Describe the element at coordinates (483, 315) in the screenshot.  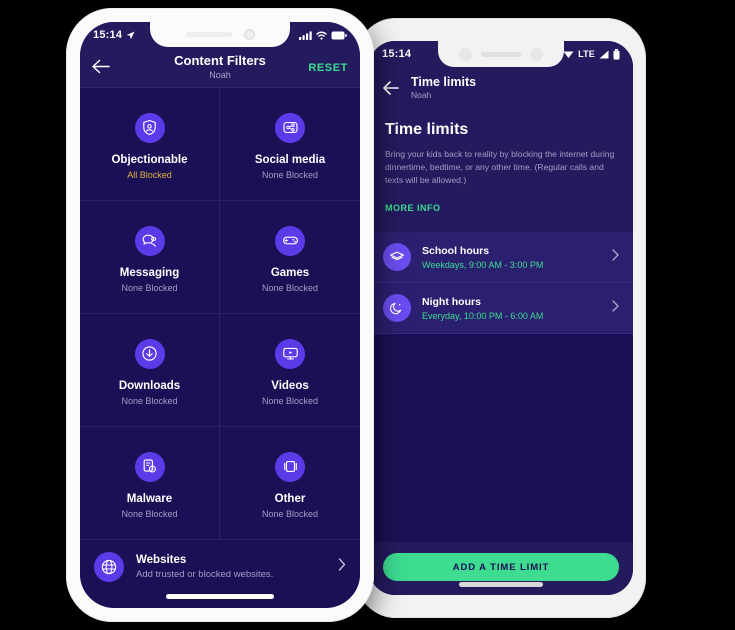
I see `list-item-schedule: Everyday, 10:00 PM - 6:00 AM` at that location.